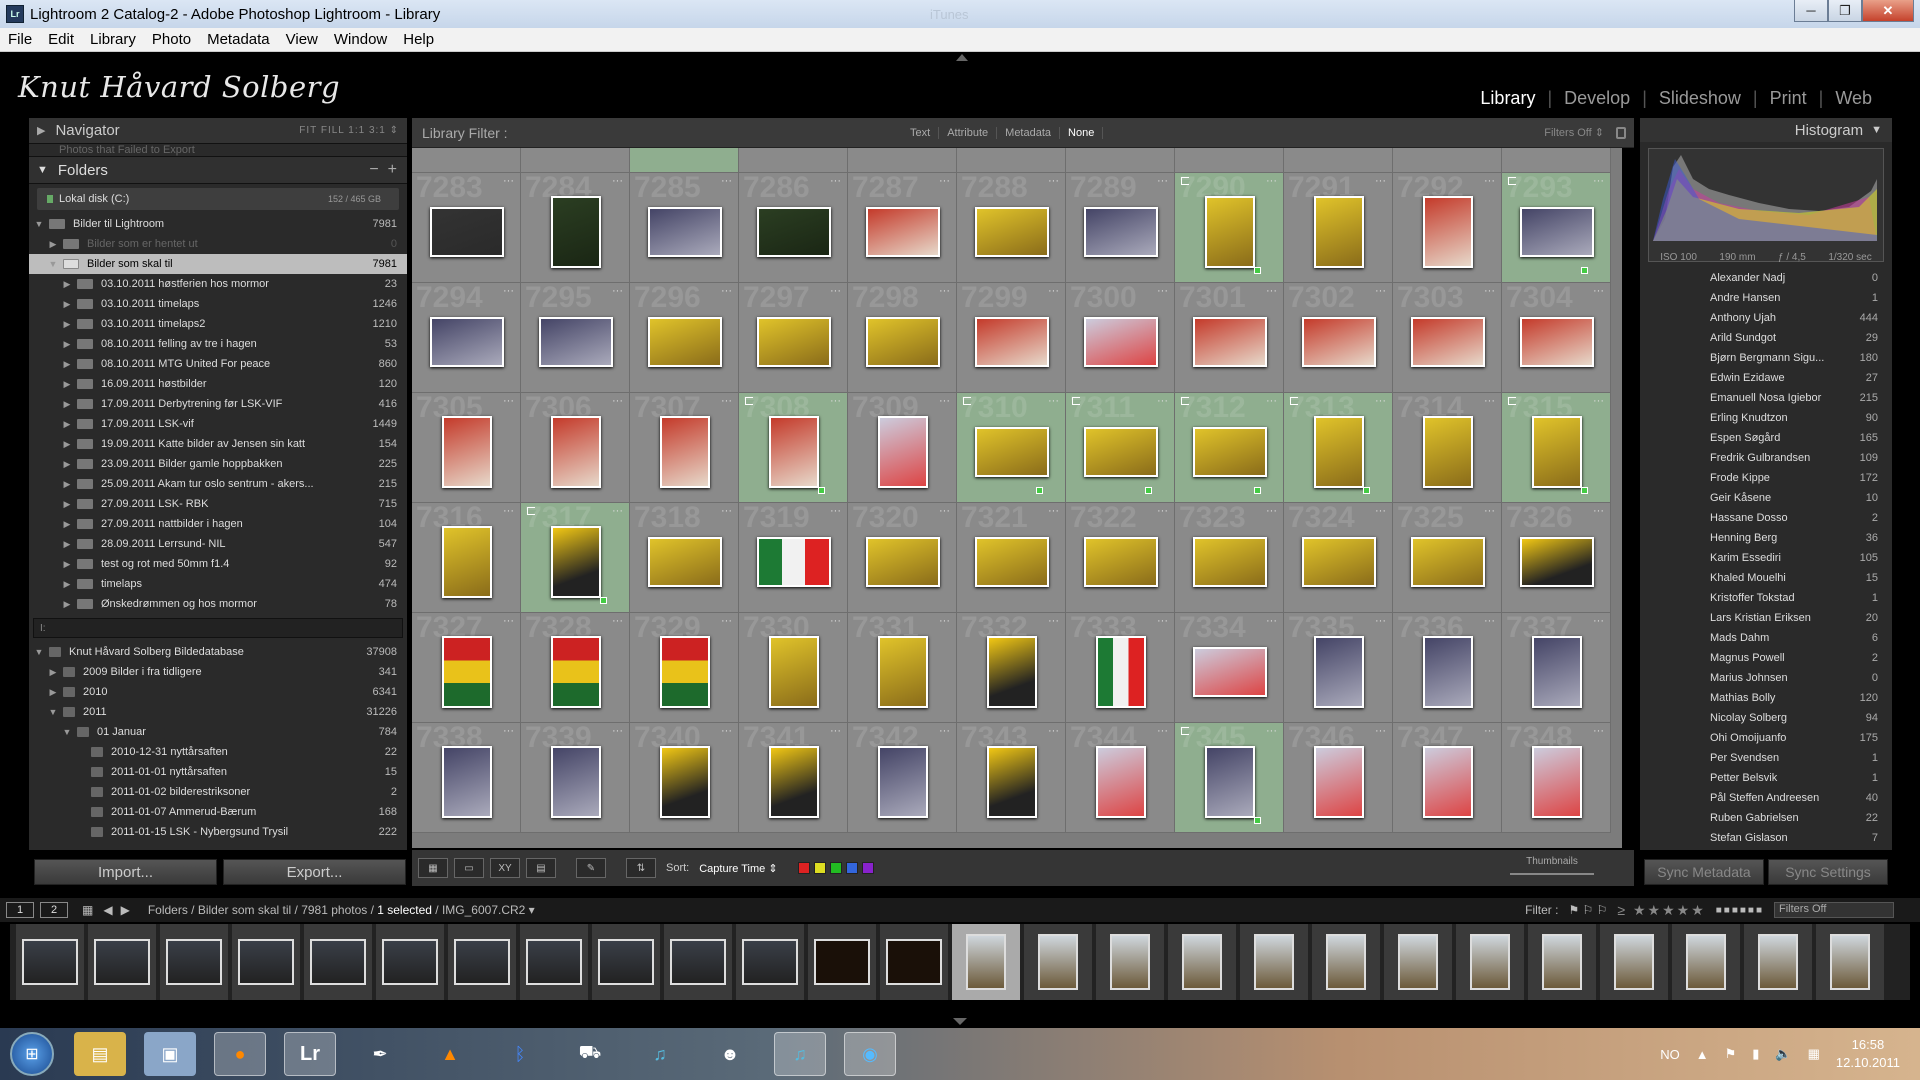  Describe the element at coordinates (835, 868) in the screenshot. I see `green-label-icon` at that location.